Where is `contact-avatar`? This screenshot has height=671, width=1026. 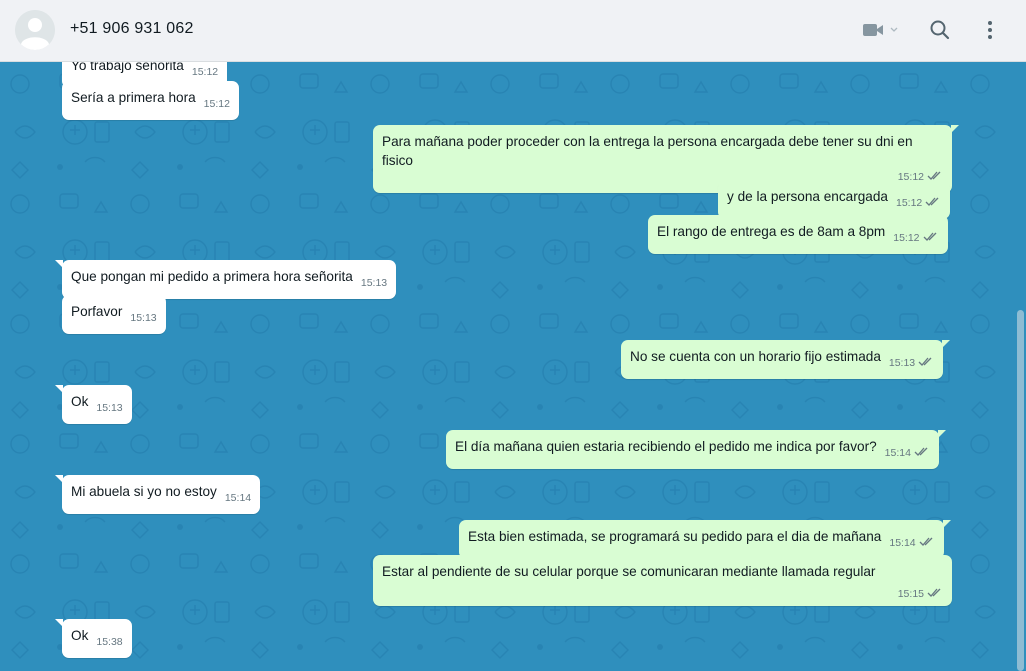 contact-avatar is located at coordinates (35, 30).